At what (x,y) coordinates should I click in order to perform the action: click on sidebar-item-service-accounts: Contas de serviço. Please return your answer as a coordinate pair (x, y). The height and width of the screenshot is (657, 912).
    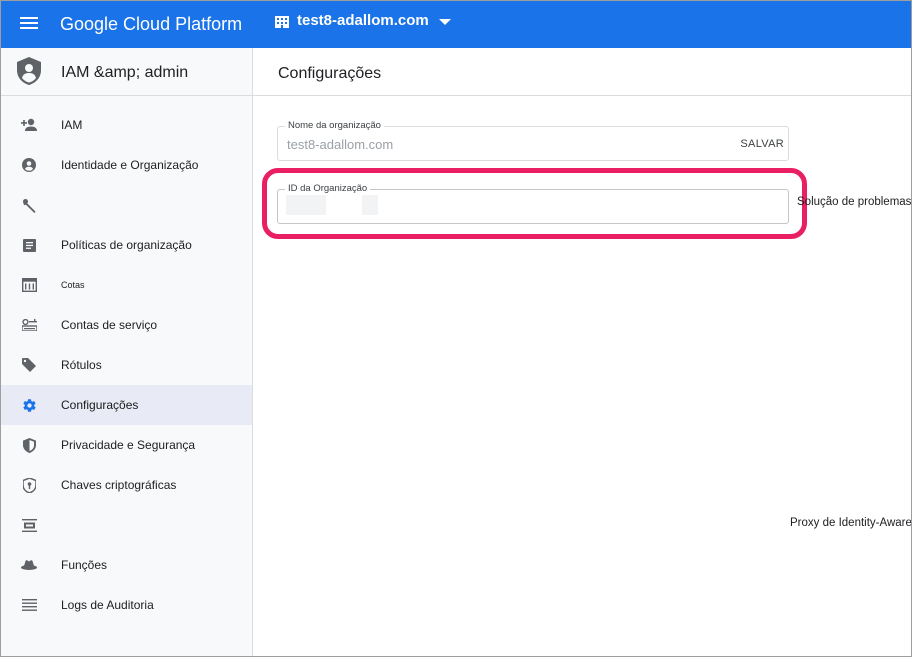
    Looking at the image, I should click on (126, 325).